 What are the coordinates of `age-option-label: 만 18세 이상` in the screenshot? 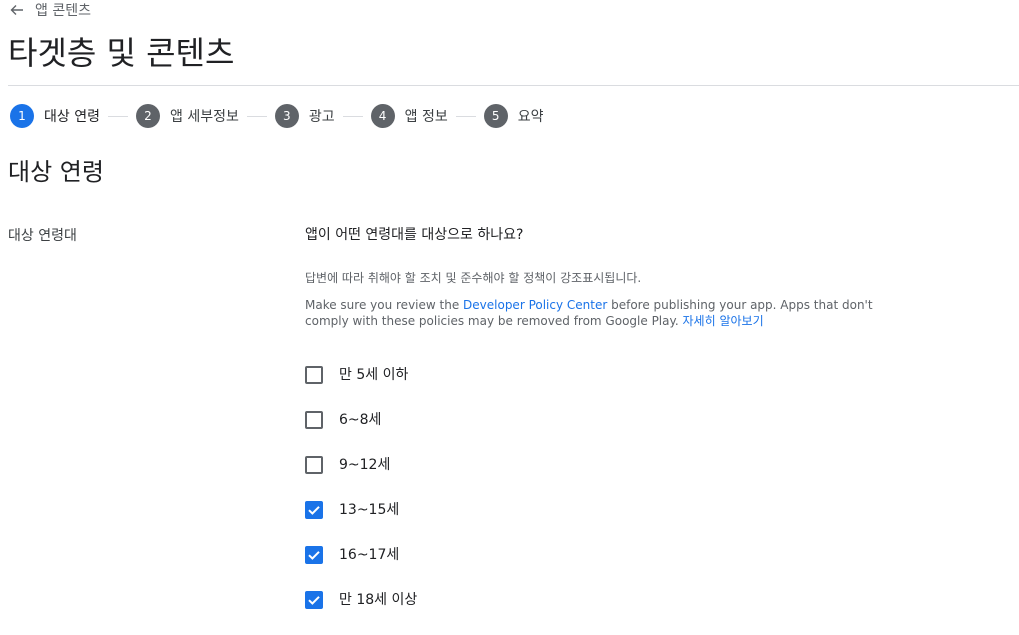 It's located at (378, 600).